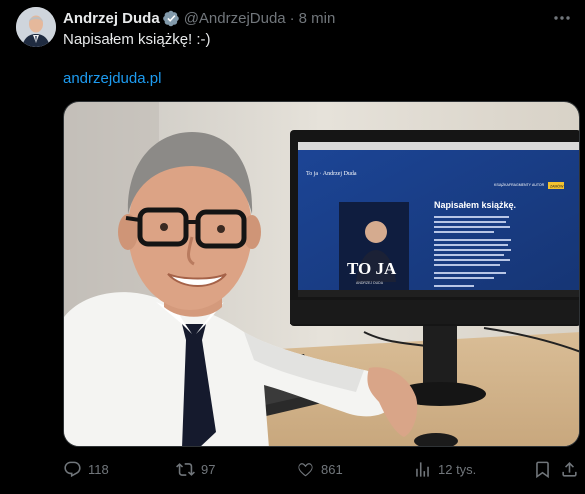  Describe the element at coordinates (422, 469) in the screenshot. I see `views-icon` at that location.